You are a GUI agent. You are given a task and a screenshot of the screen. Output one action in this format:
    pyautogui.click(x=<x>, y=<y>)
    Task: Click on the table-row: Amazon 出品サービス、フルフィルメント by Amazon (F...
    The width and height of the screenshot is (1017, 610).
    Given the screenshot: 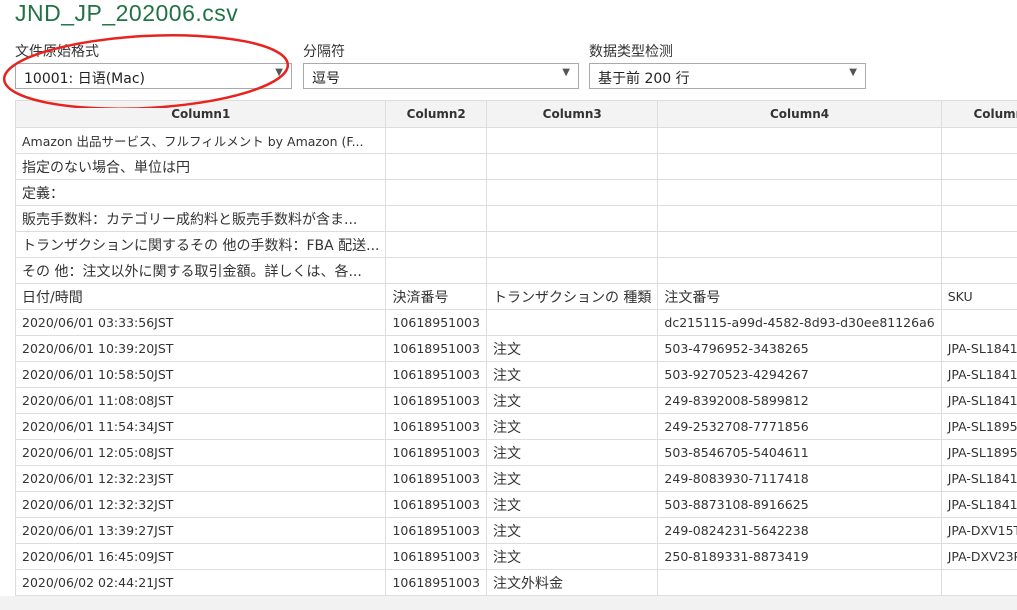 What is the action you would take?
    pyautogui.click(x=515, y=140)
    